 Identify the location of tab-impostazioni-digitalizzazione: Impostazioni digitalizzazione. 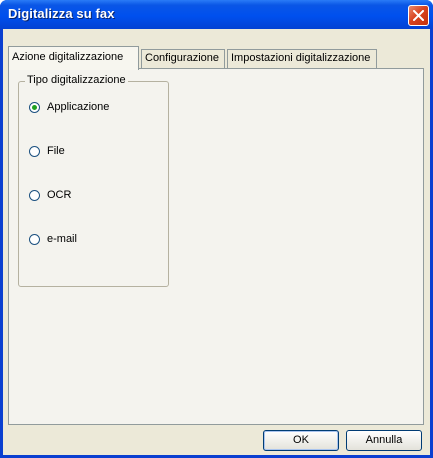
(302, 58).